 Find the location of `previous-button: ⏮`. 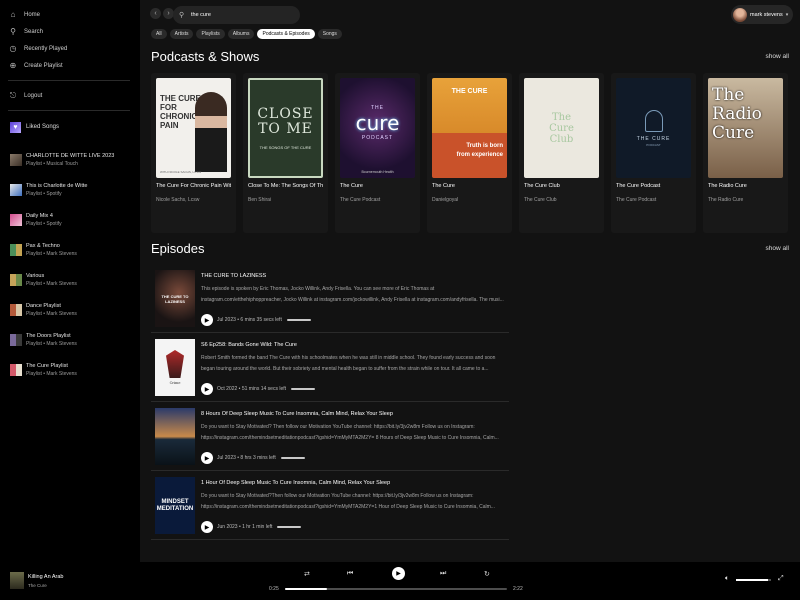

previous-button: ⏮ is located at coordinates (350, 574).